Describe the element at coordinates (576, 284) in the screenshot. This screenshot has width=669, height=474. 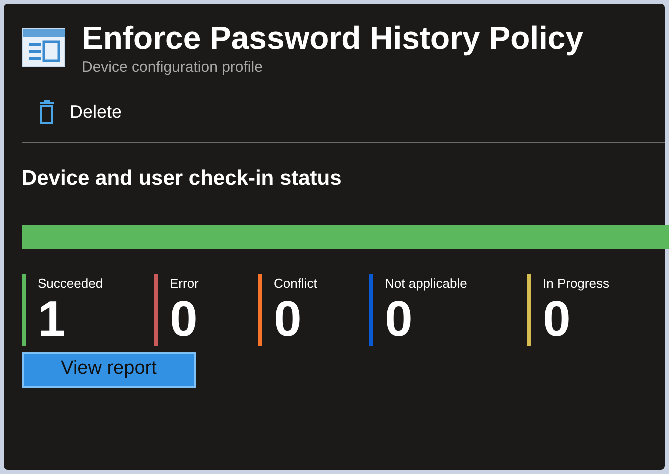
I see `status-label: In Progress` at that location.